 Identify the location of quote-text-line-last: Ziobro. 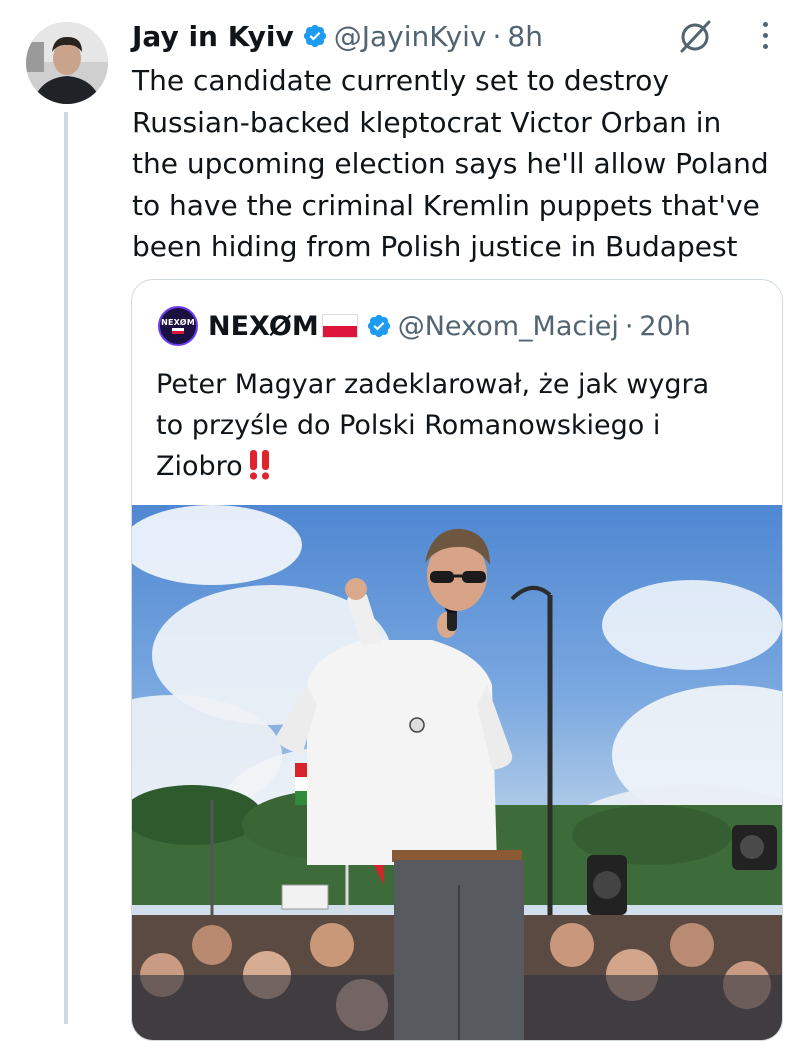
(461, 466).